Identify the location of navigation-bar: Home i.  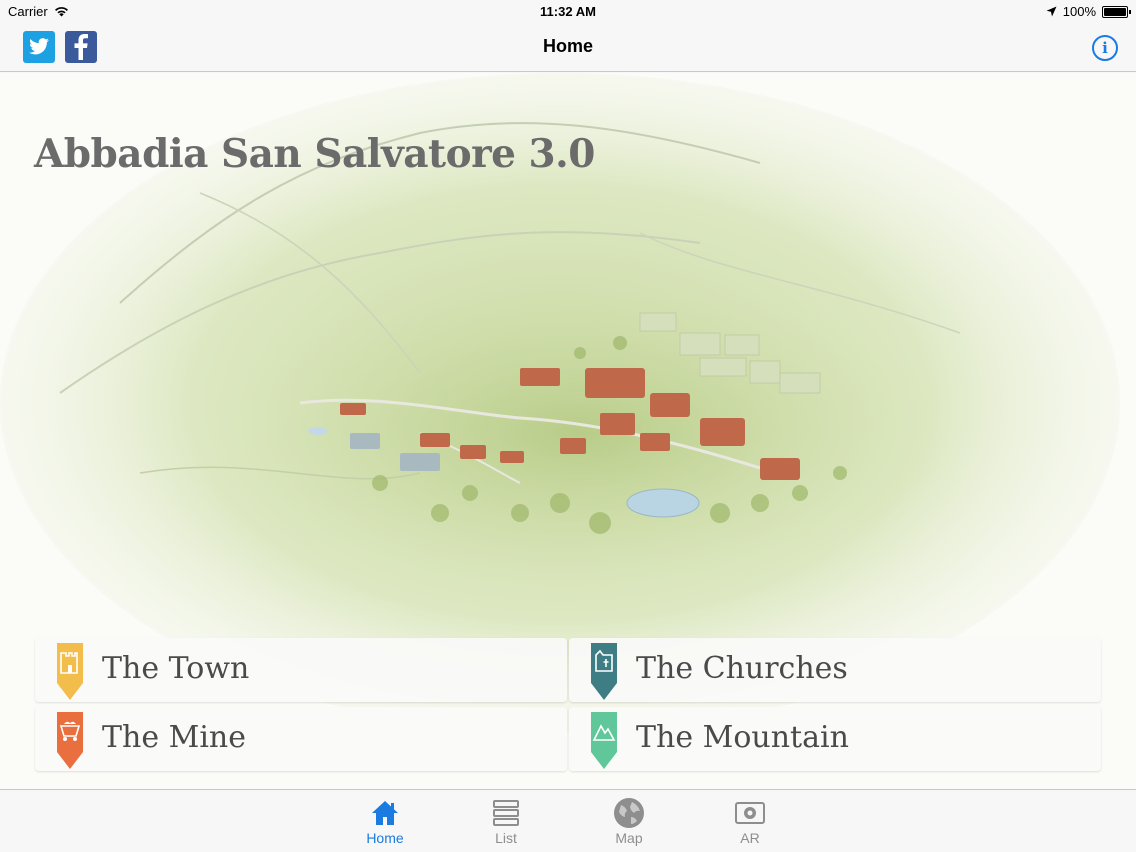
(568, 48).